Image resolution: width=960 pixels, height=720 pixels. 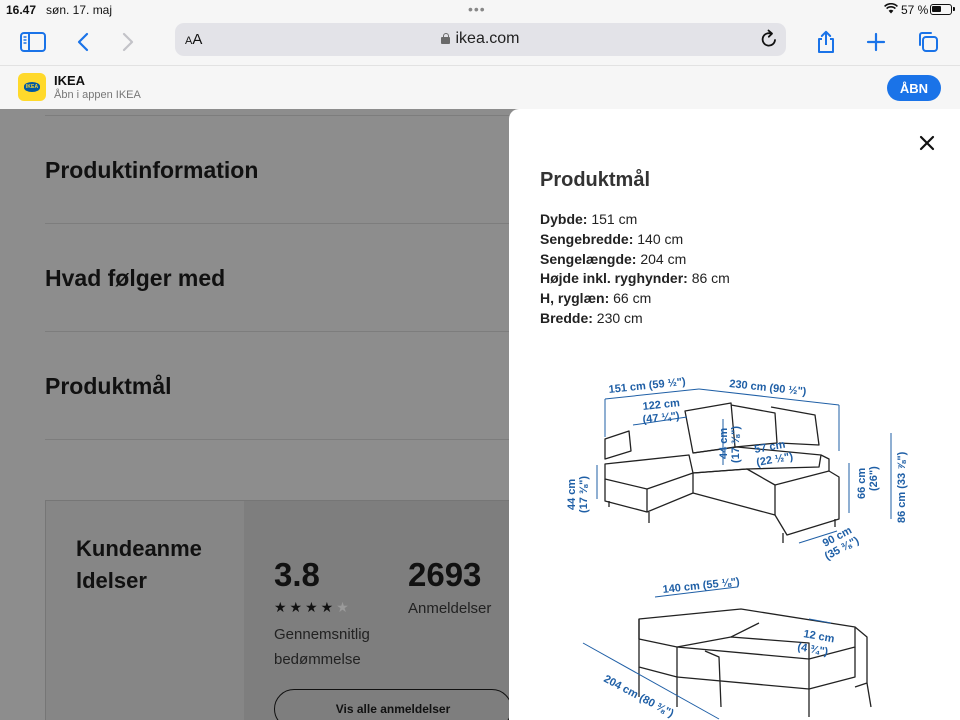 I want to click on section-dimensions: Produktmål, so click(x=295, y=386).